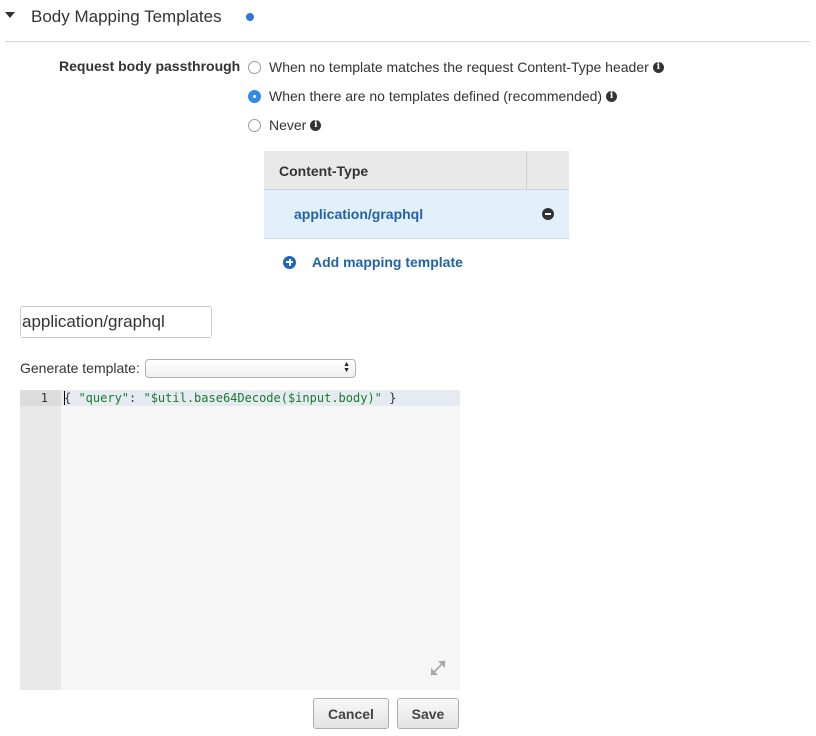  I want to click on column-divider, so click(526, 170).